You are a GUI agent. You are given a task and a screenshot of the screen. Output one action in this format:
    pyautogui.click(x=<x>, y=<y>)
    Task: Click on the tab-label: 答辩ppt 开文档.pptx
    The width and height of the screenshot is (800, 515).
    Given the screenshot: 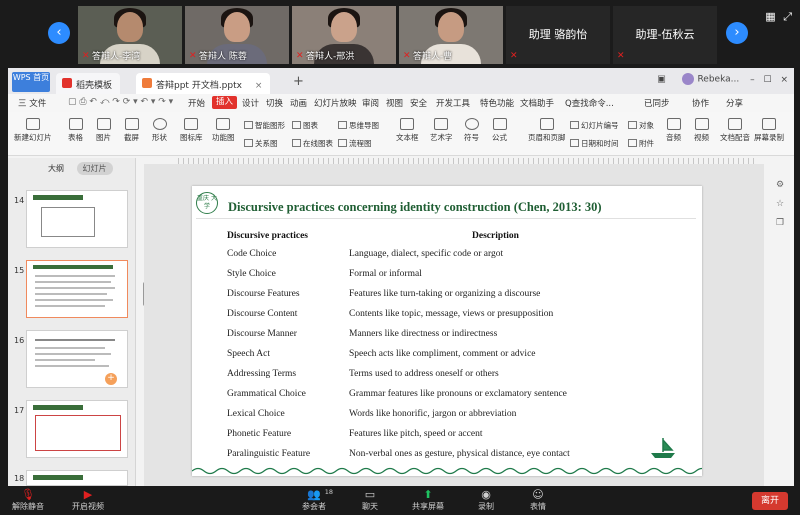 What is the action you would take?
    pyautogui.click(x=199, y=86)
    